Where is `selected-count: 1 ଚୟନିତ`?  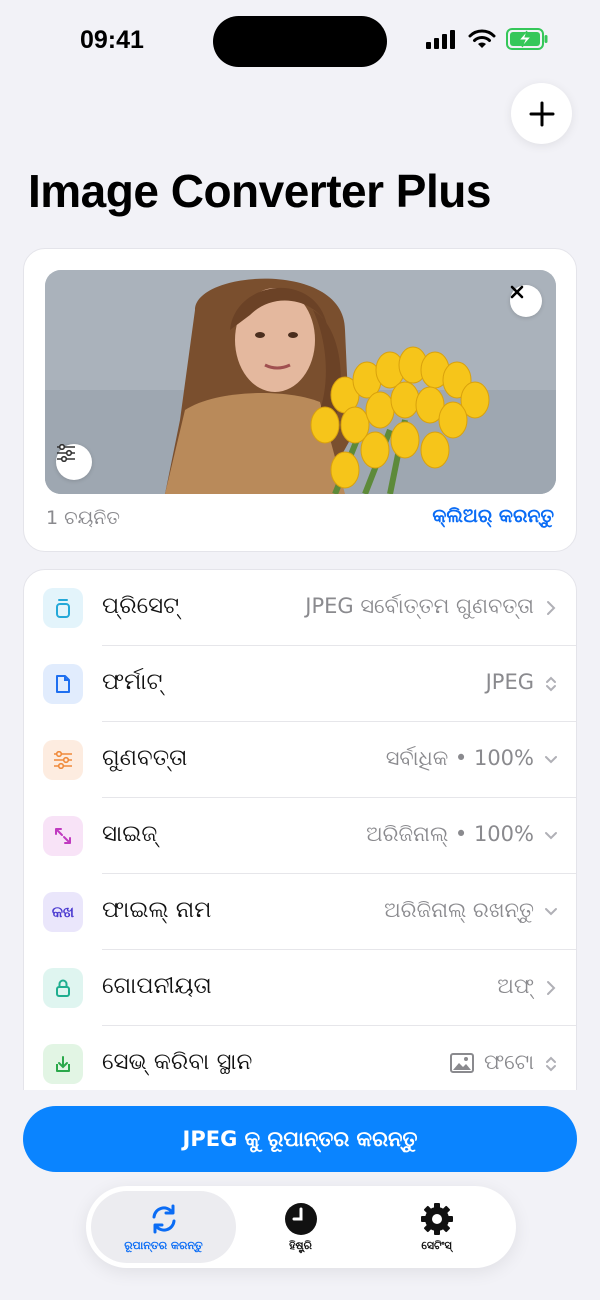
selected-count: 1 ଚୟନିତ is located at coordinates (83, 518).